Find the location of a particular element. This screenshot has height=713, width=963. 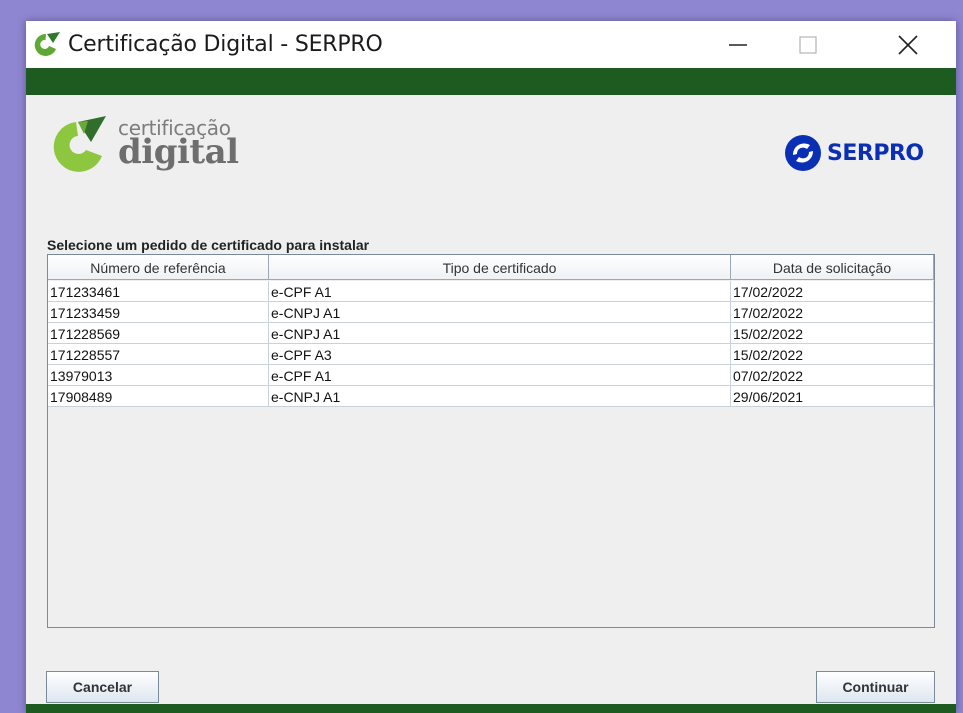

window-title: Certificação Digital - SERPRO is located at coordinates (225, 44).